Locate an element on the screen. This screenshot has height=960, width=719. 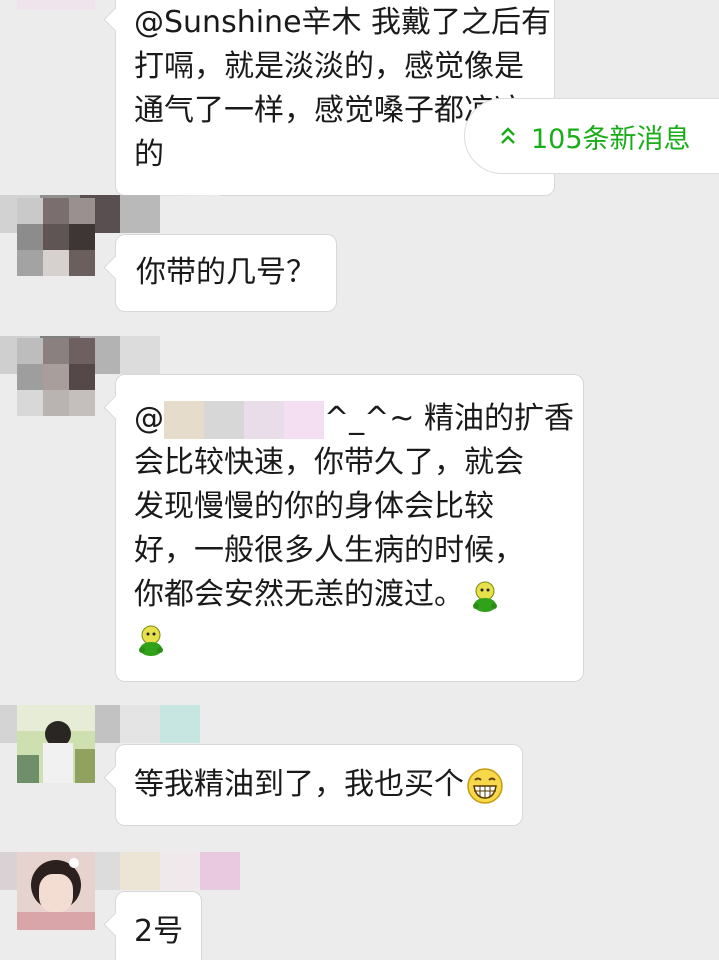
message-line: 发现慢慢的你的身体会比较 is located at coordinates (314, 506).